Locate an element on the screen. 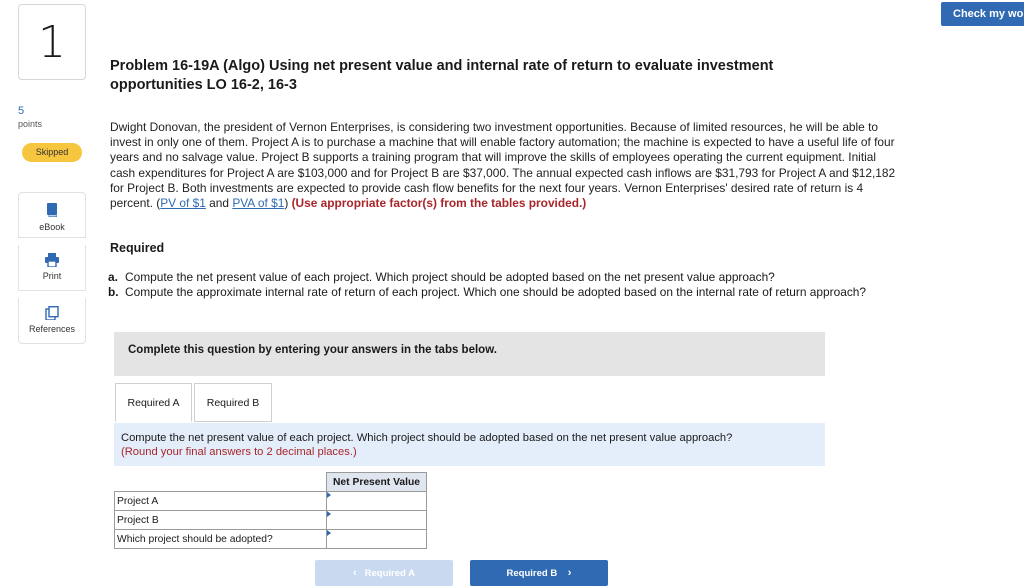 This screenshot has width=1024, height=587. prev-required-a-button: ‹ Required A is located at coordinates (384, 573).